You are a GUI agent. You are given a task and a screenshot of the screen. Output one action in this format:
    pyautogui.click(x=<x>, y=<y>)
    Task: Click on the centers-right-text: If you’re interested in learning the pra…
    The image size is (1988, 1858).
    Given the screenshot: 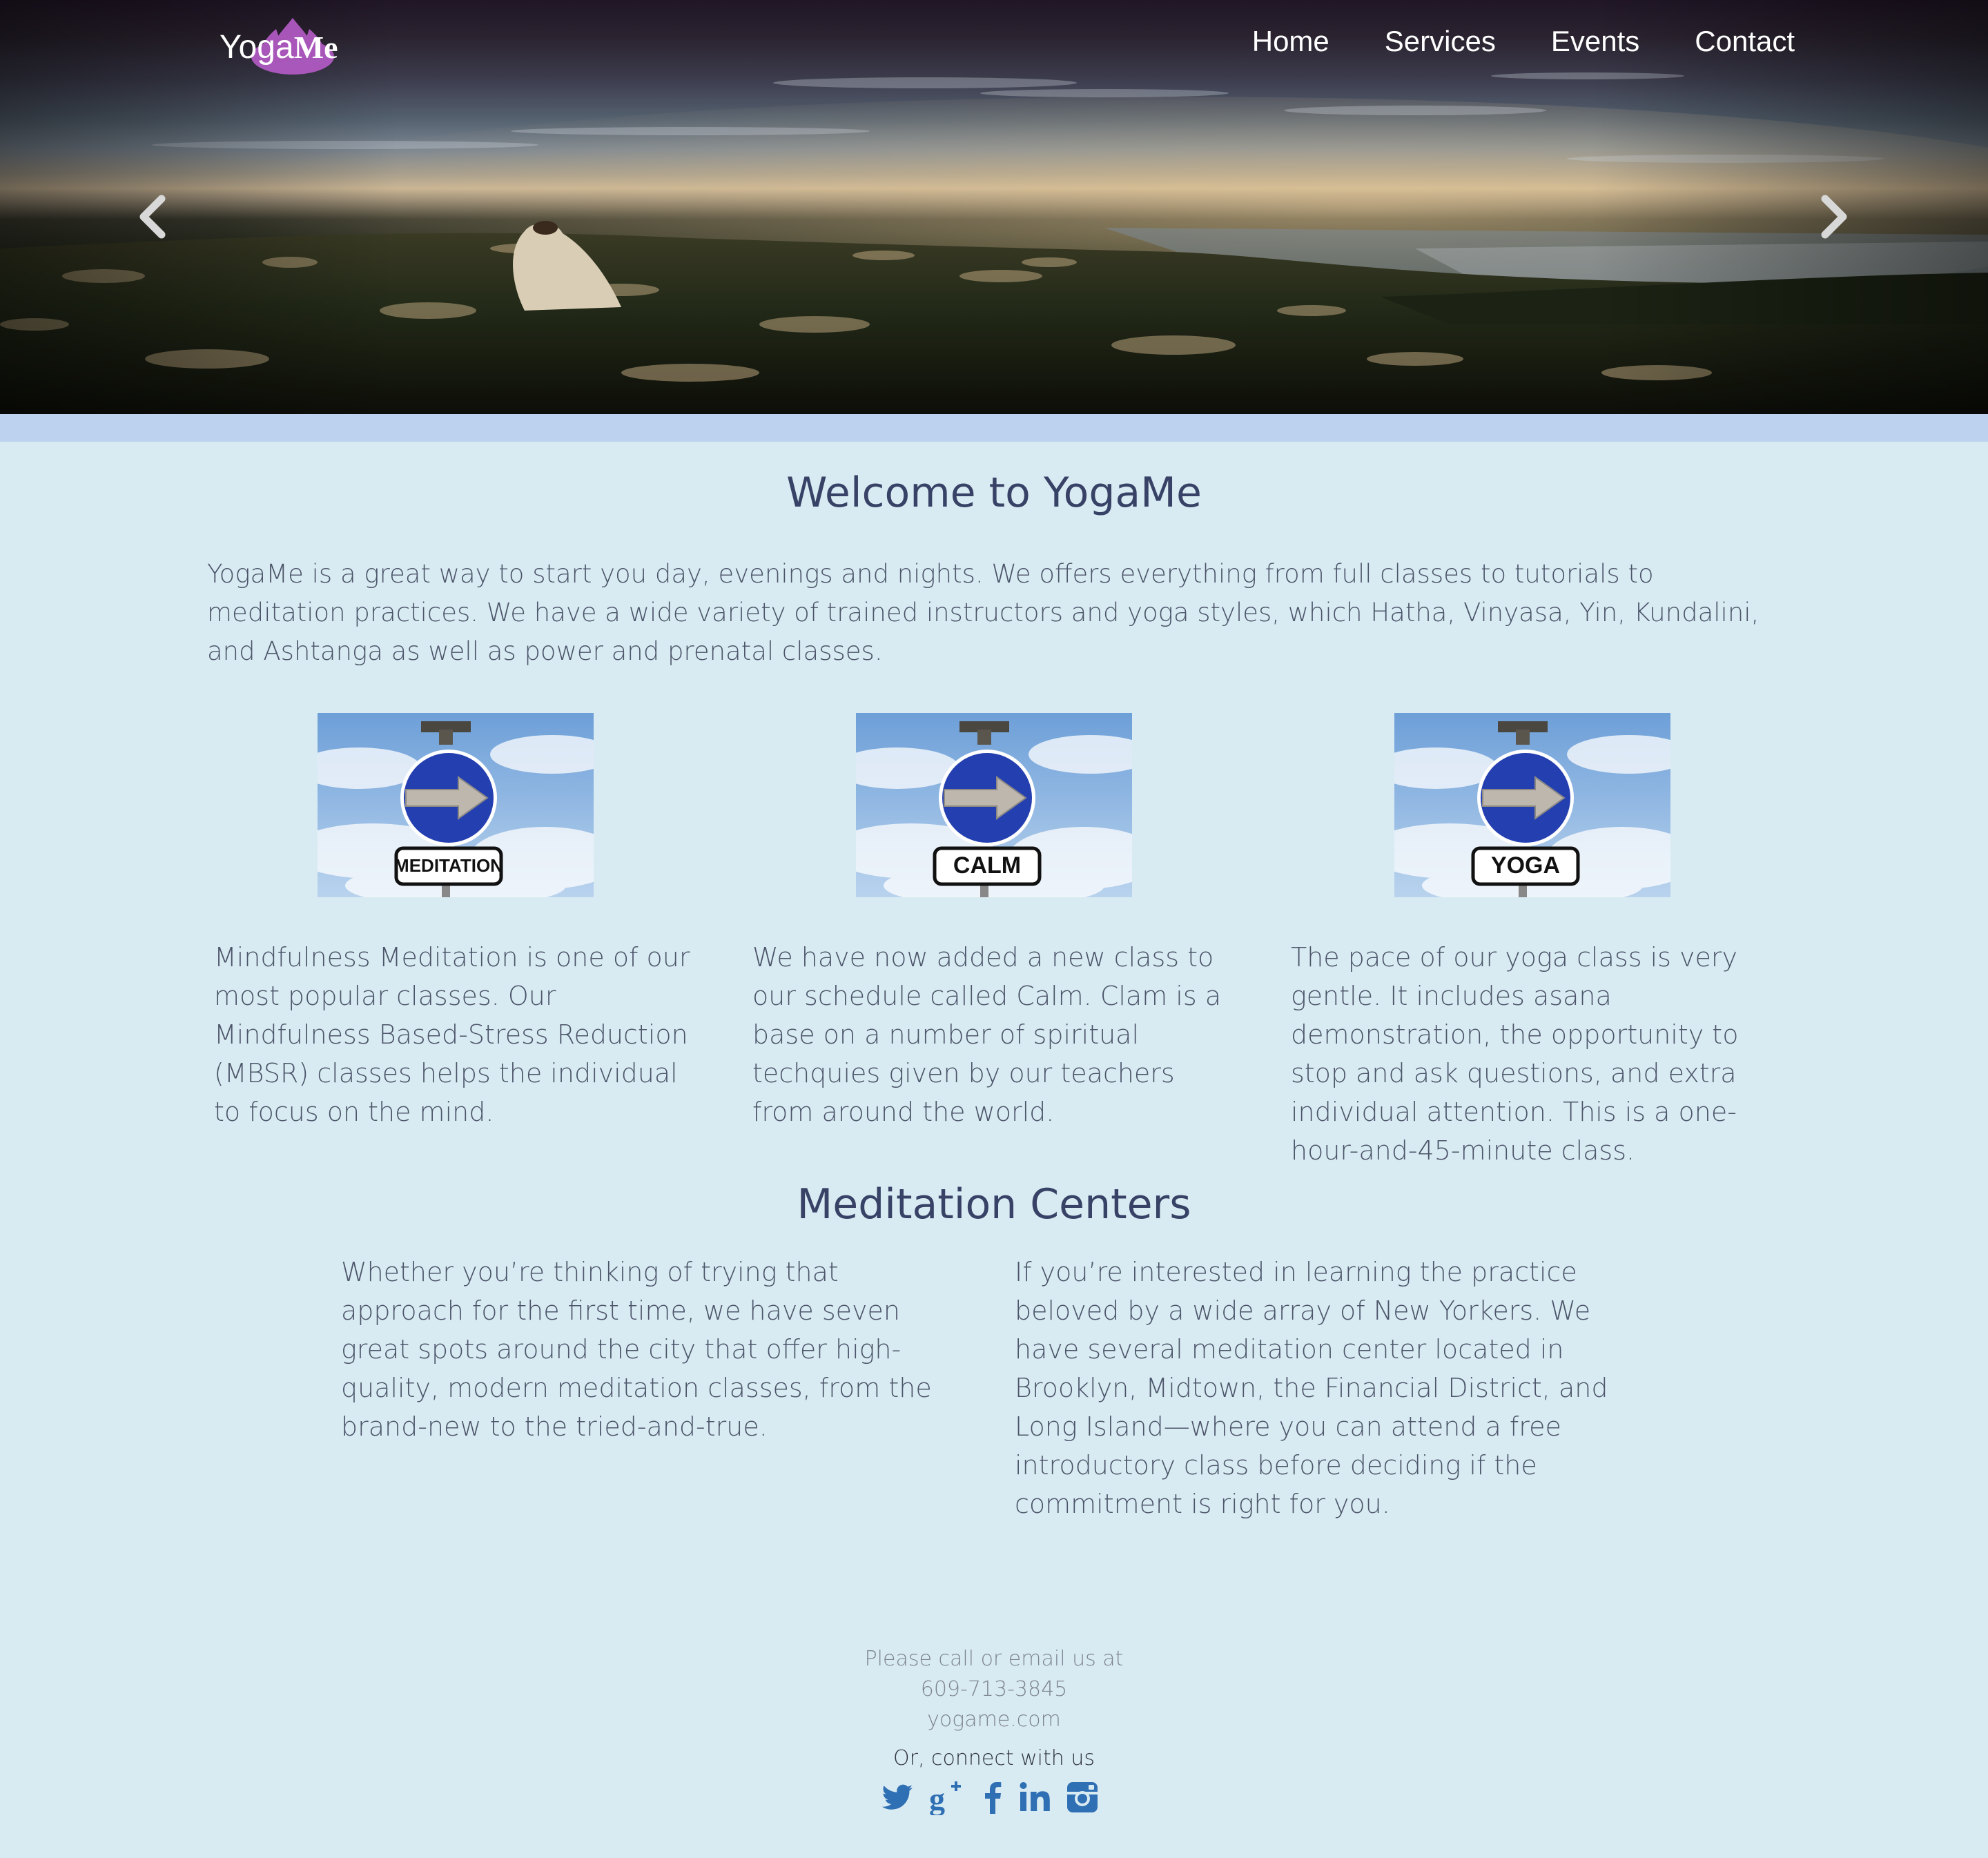 What is the action you would take?
    pyautogui.click(x=1311, y=1388)
    